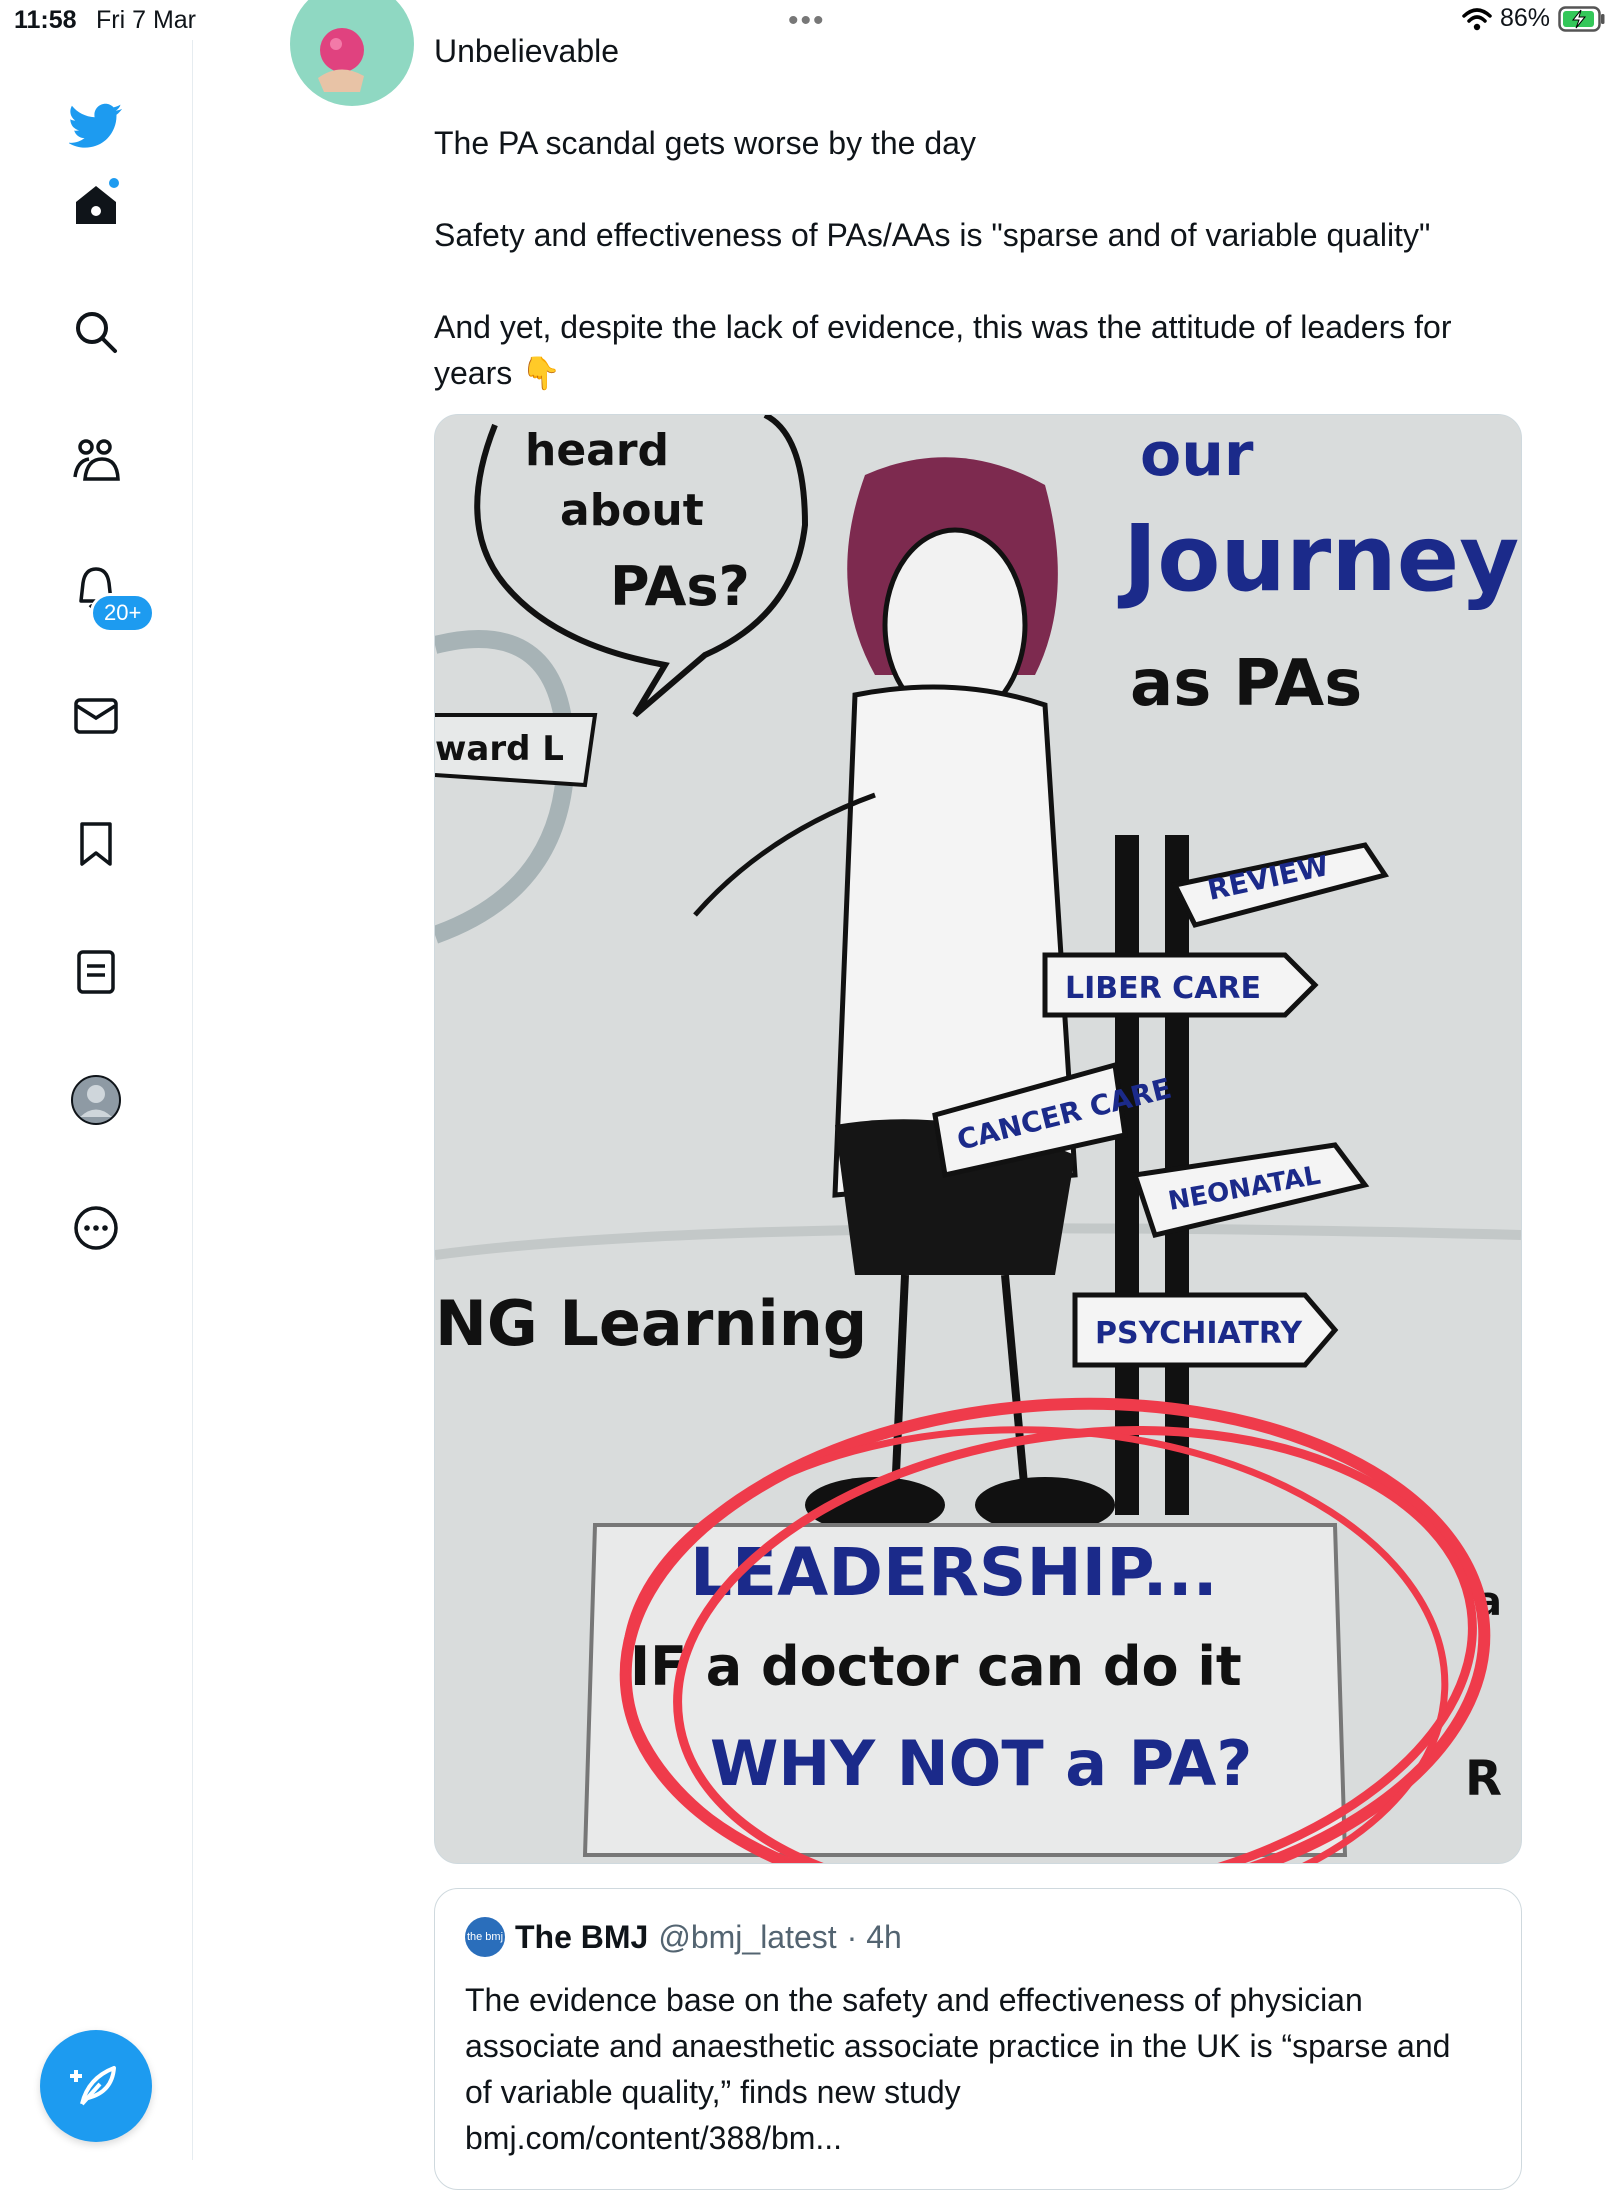 Image resolution: width=1620 pixels, height=2190 pixels. I want to click on compose-tweet-button, so click(96, 2086).